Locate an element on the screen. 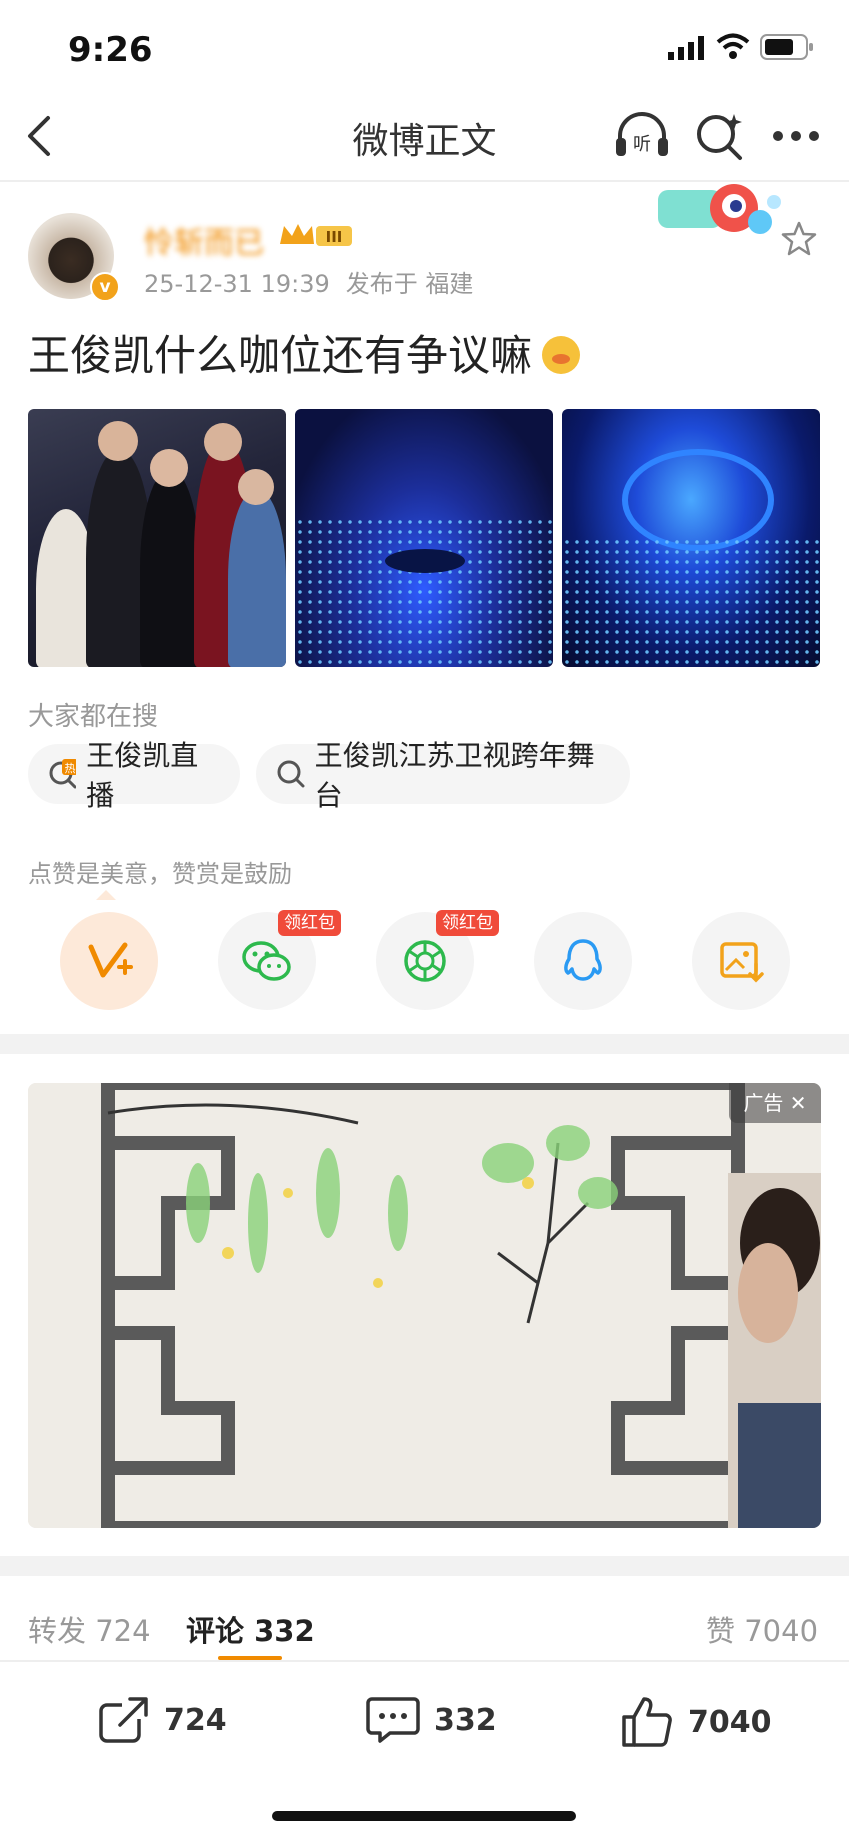  listen-button: 听 is located at coordinates (642, 137).